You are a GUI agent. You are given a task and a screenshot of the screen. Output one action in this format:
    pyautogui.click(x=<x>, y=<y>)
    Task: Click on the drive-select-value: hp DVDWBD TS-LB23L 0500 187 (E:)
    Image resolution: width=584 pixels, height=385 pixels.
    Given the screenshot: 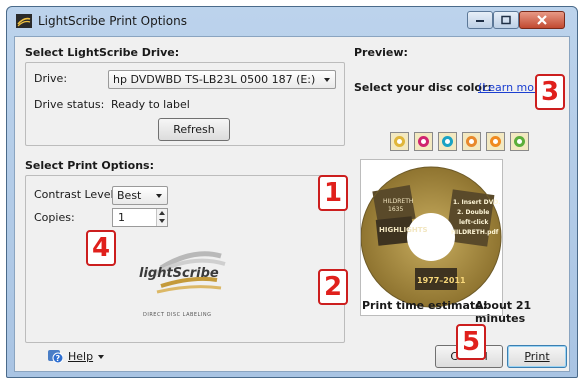 What is the action you would take?
    pyautogui.click(x=214, y=79)
    